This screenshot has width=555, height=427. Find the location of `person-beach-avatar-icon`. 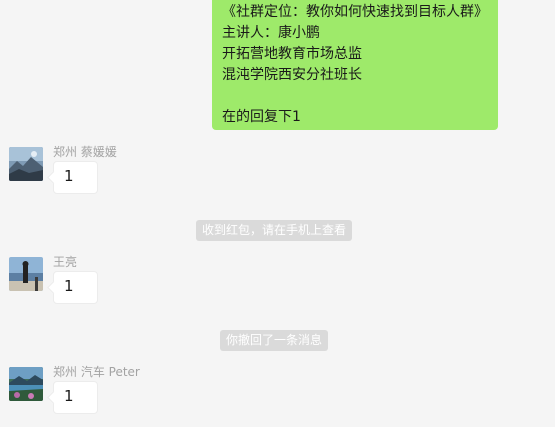

person-beach-avatar-icon is located at coordinates (26, 274).